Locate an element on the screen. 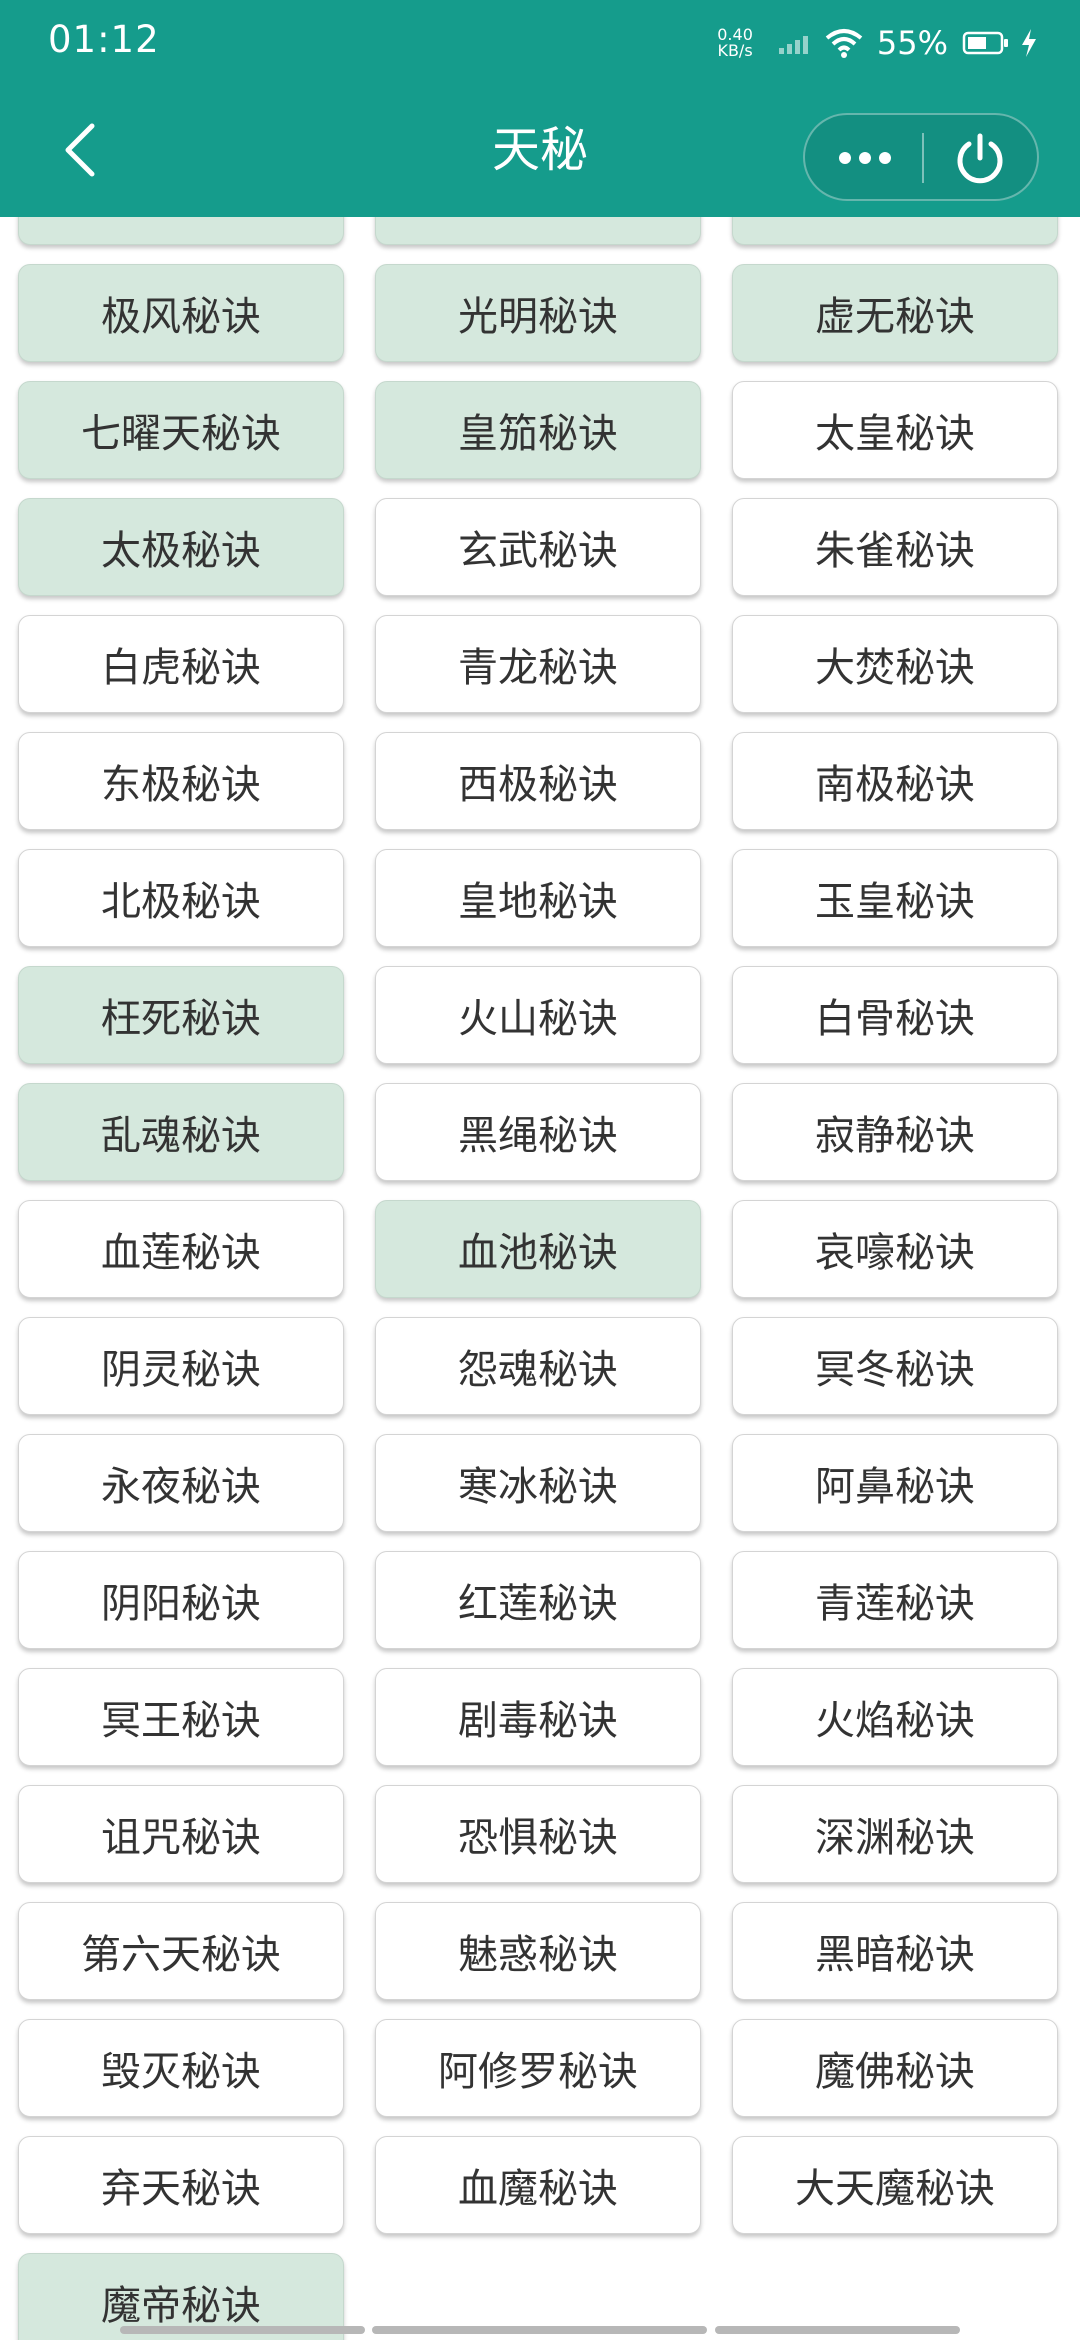  capsule-divider is located at coordinates (923, 158).